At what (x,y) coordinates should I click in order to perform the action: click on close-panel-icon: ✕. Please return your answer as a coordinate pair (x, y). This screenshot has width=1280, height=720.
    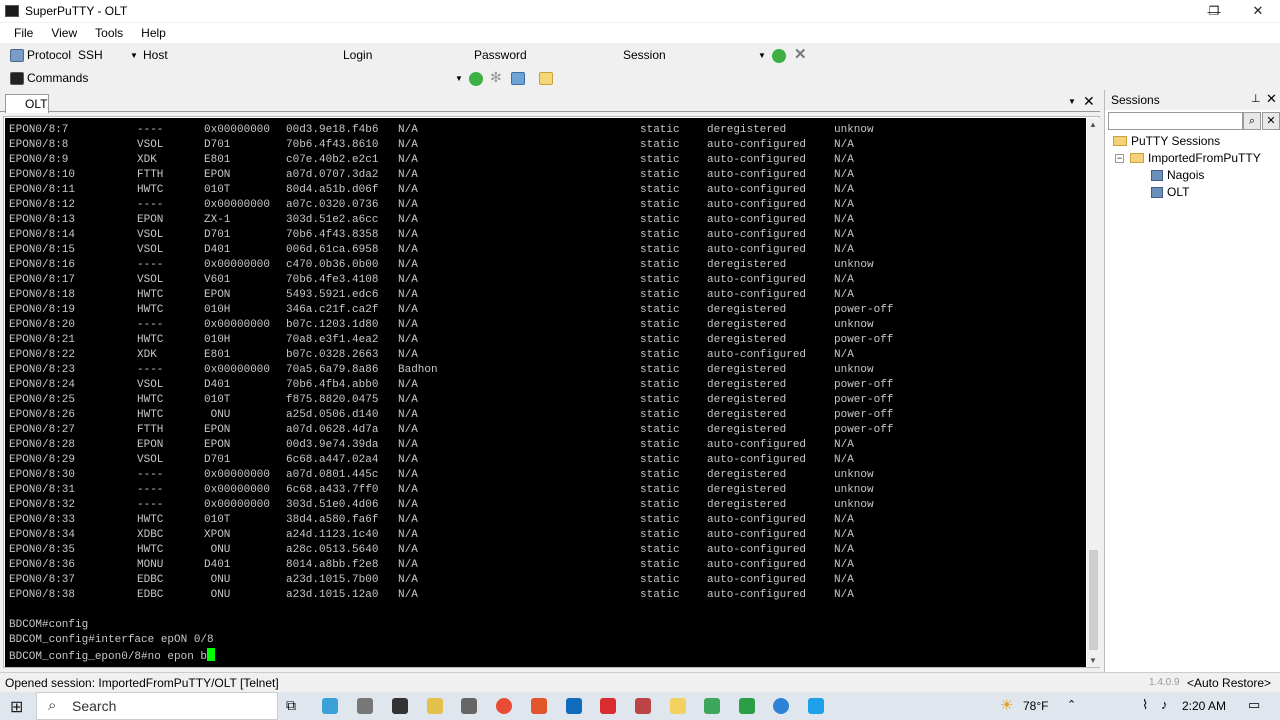
    Looking at the image, I should click on (1271, 99).